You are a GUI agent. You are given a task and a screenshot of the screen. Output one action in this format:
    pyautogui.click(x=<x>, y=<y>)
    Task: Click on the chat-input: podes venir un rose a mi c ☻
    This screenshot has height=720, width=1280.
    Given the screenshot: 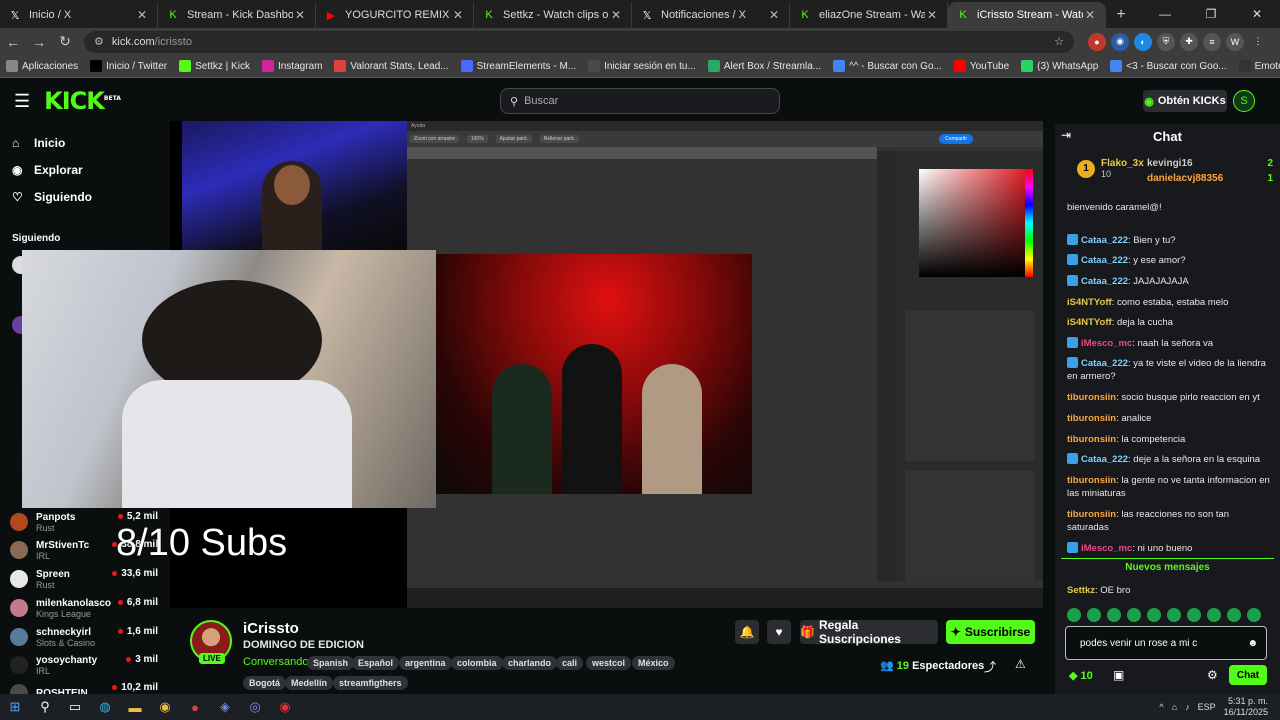 What is the action you would take?
    pyautogui.click(x=1166, y=643)
    